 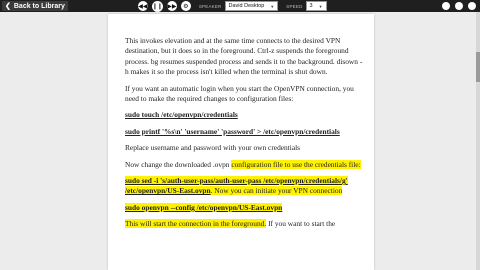 What do you see at coordinates (478, 67) in the screenshot?
I see `scrollbar-thumb` at bounding box center [478, 67].